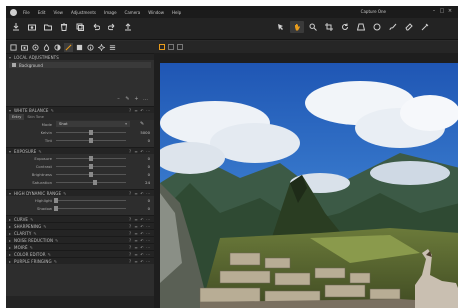 Image resolution: width=464 pixels, height=308 pixels. What do you see at coordinates (25, 151) in the screenshot?
I see `section-title: EXPOSURE` at bounding box center [25, 151].